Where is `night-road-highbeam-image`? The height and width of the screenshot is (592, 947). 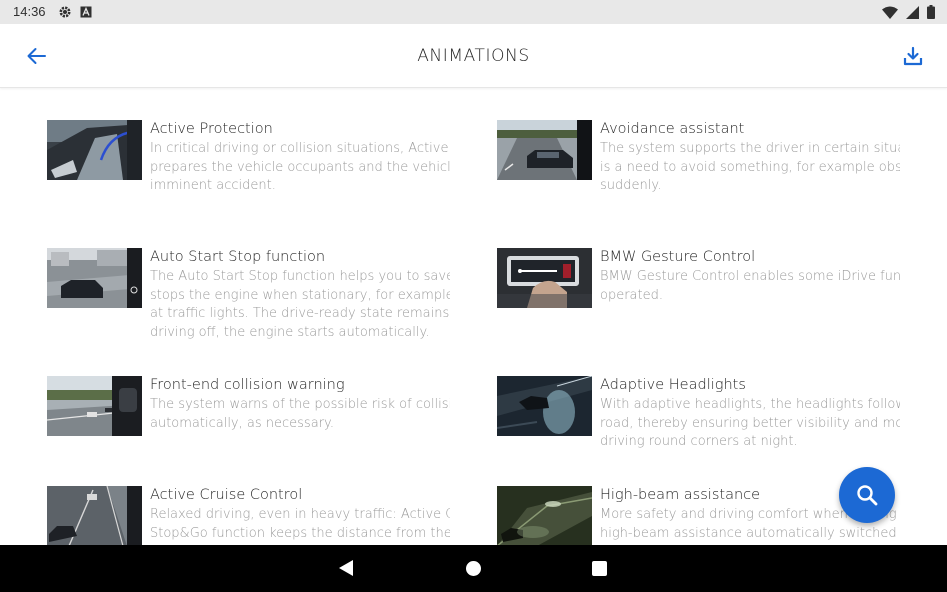 night-road-highbeam-image is located at coordinates (544, 515).